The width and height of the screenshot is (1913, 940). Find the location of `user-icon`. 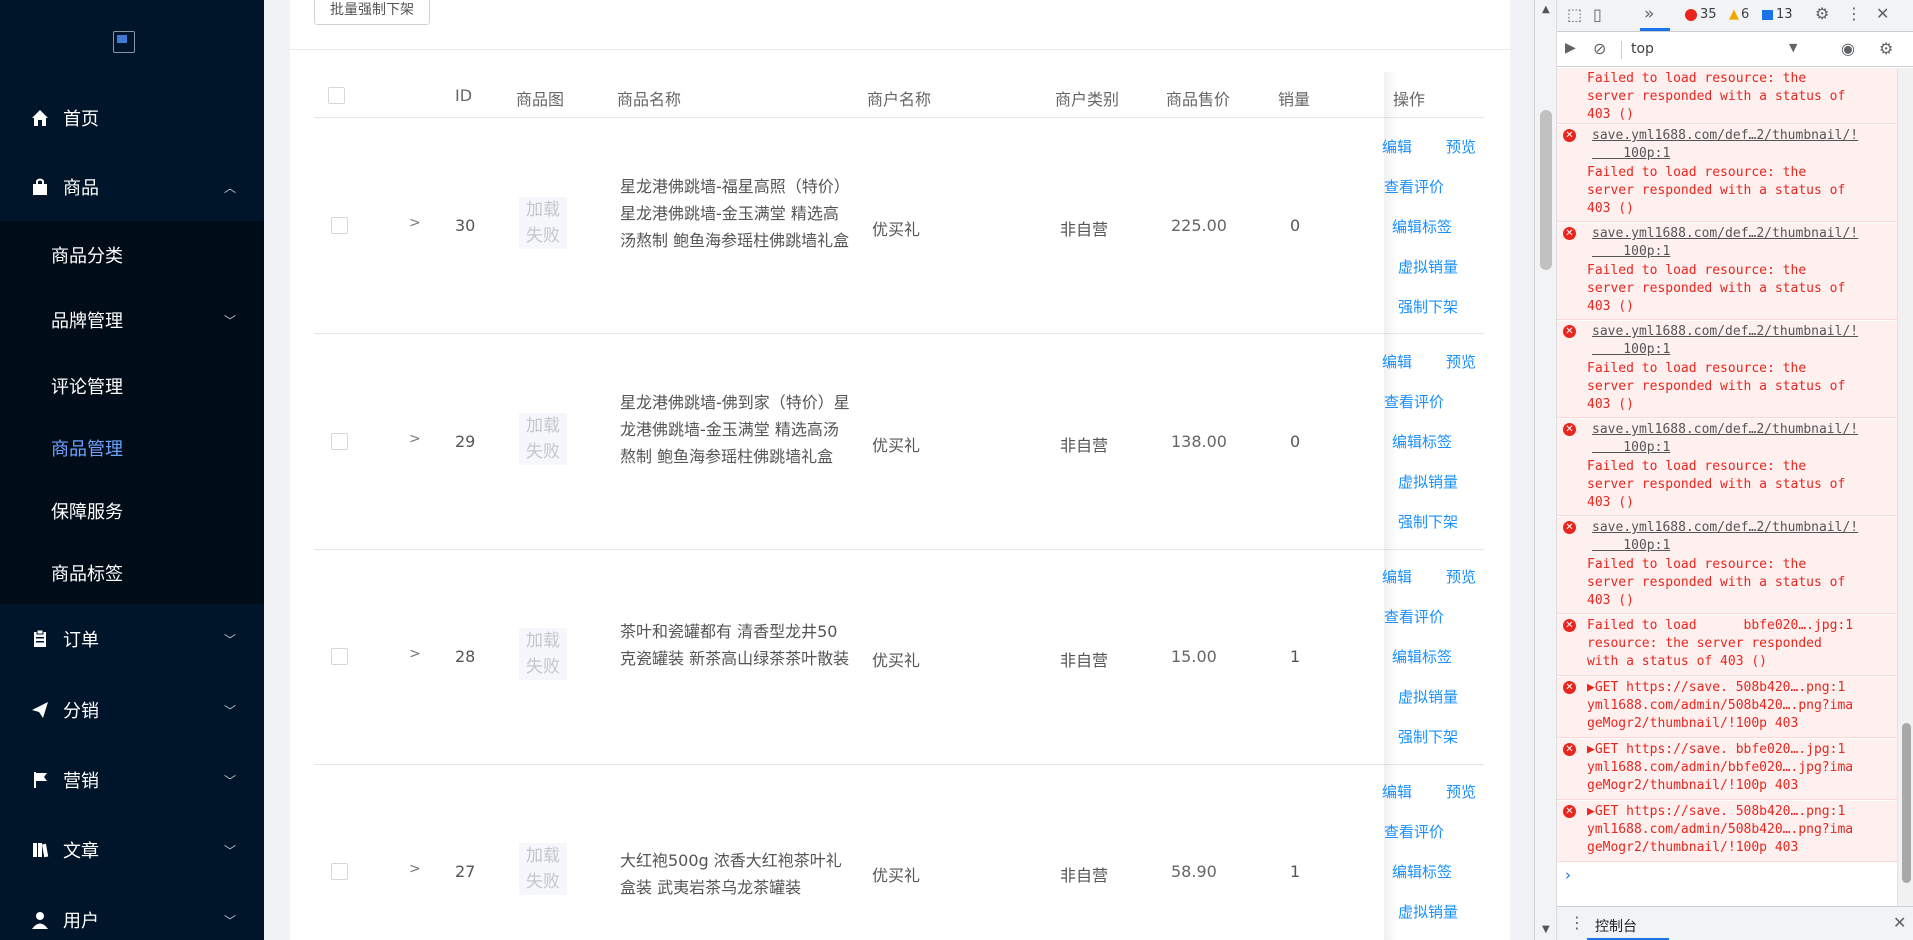

user-icon is located at coordinates (40, 920).